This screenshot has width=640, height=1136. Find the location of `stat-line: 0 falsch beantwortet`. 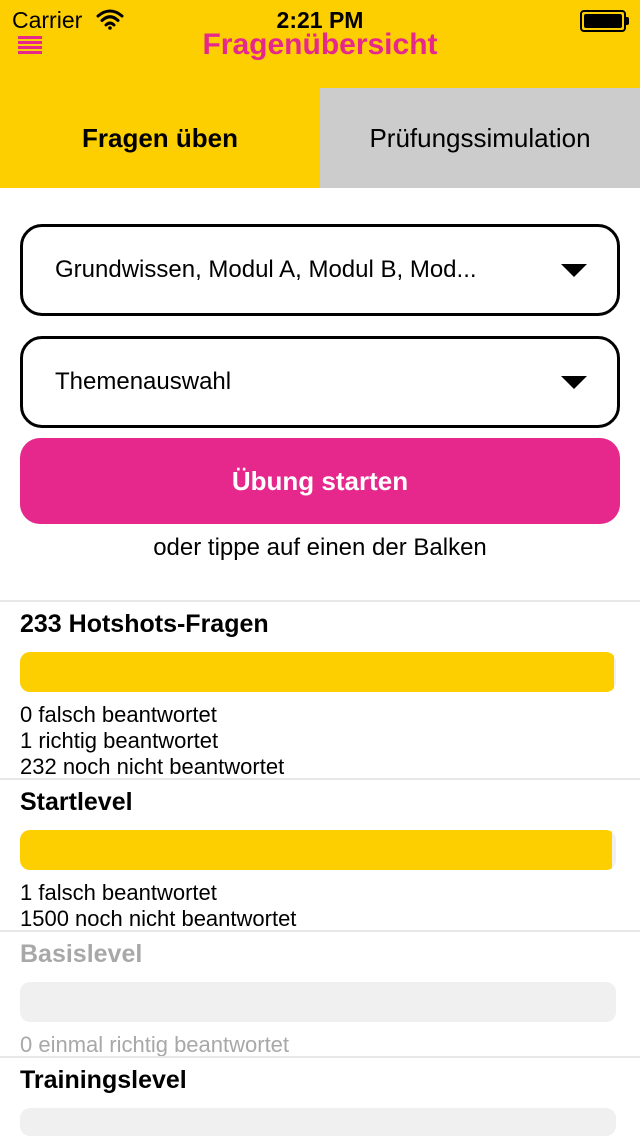

stat-line: 0 falsch beantwortet is located at coordinates (118, 714).